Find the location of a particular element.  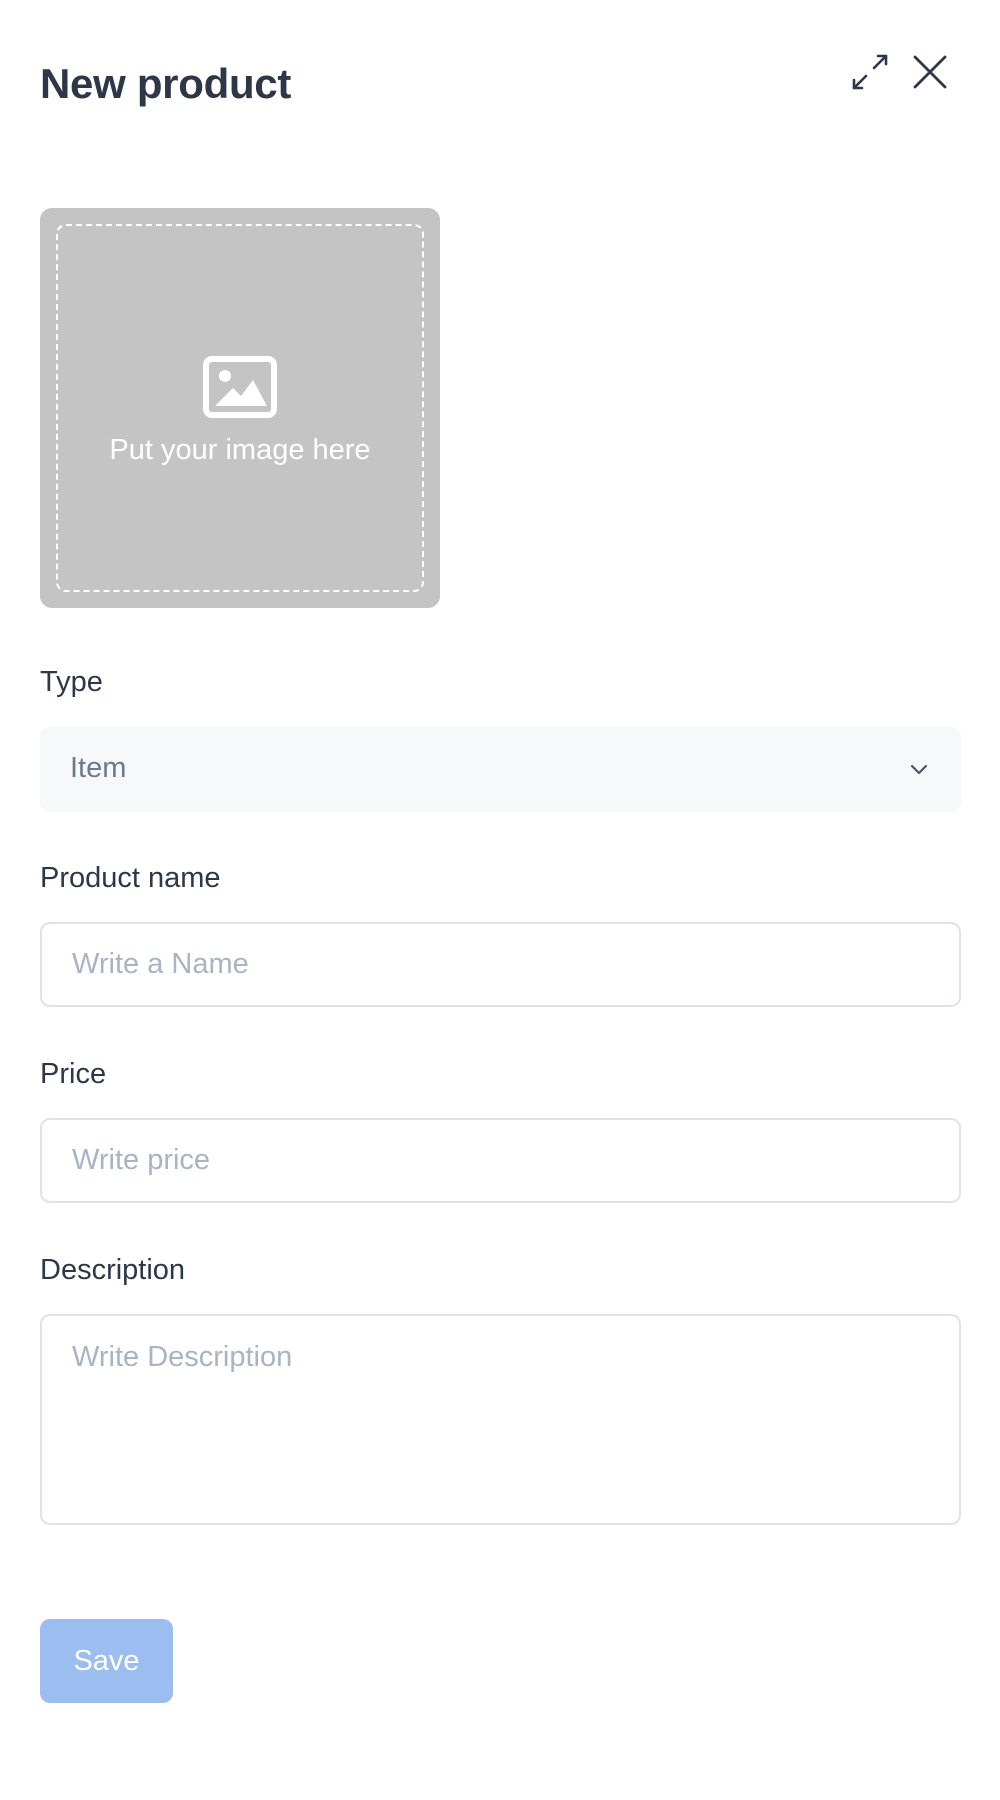

price-input is located at coordinates (500, 1160).